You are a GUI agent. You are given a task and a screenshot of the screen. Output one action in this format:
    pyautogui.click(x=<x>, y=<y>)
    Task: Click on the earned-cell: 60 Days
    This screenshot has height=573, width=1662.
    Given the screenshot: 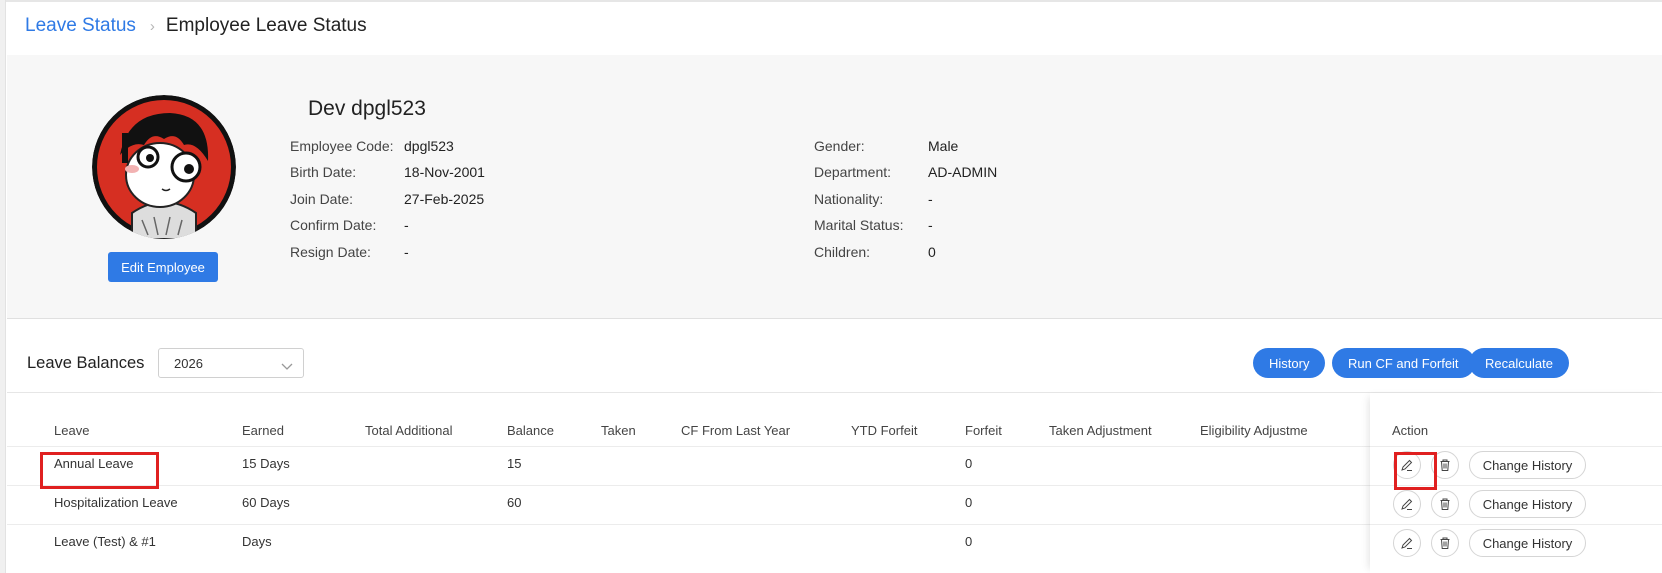 What is the action you would take?
    pyautogui.click(x=266, y=502)
    